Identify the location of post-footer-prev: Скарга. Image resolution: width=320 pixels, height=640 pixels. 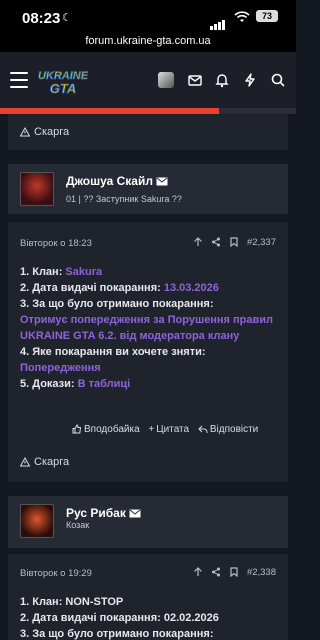
(148, 132).